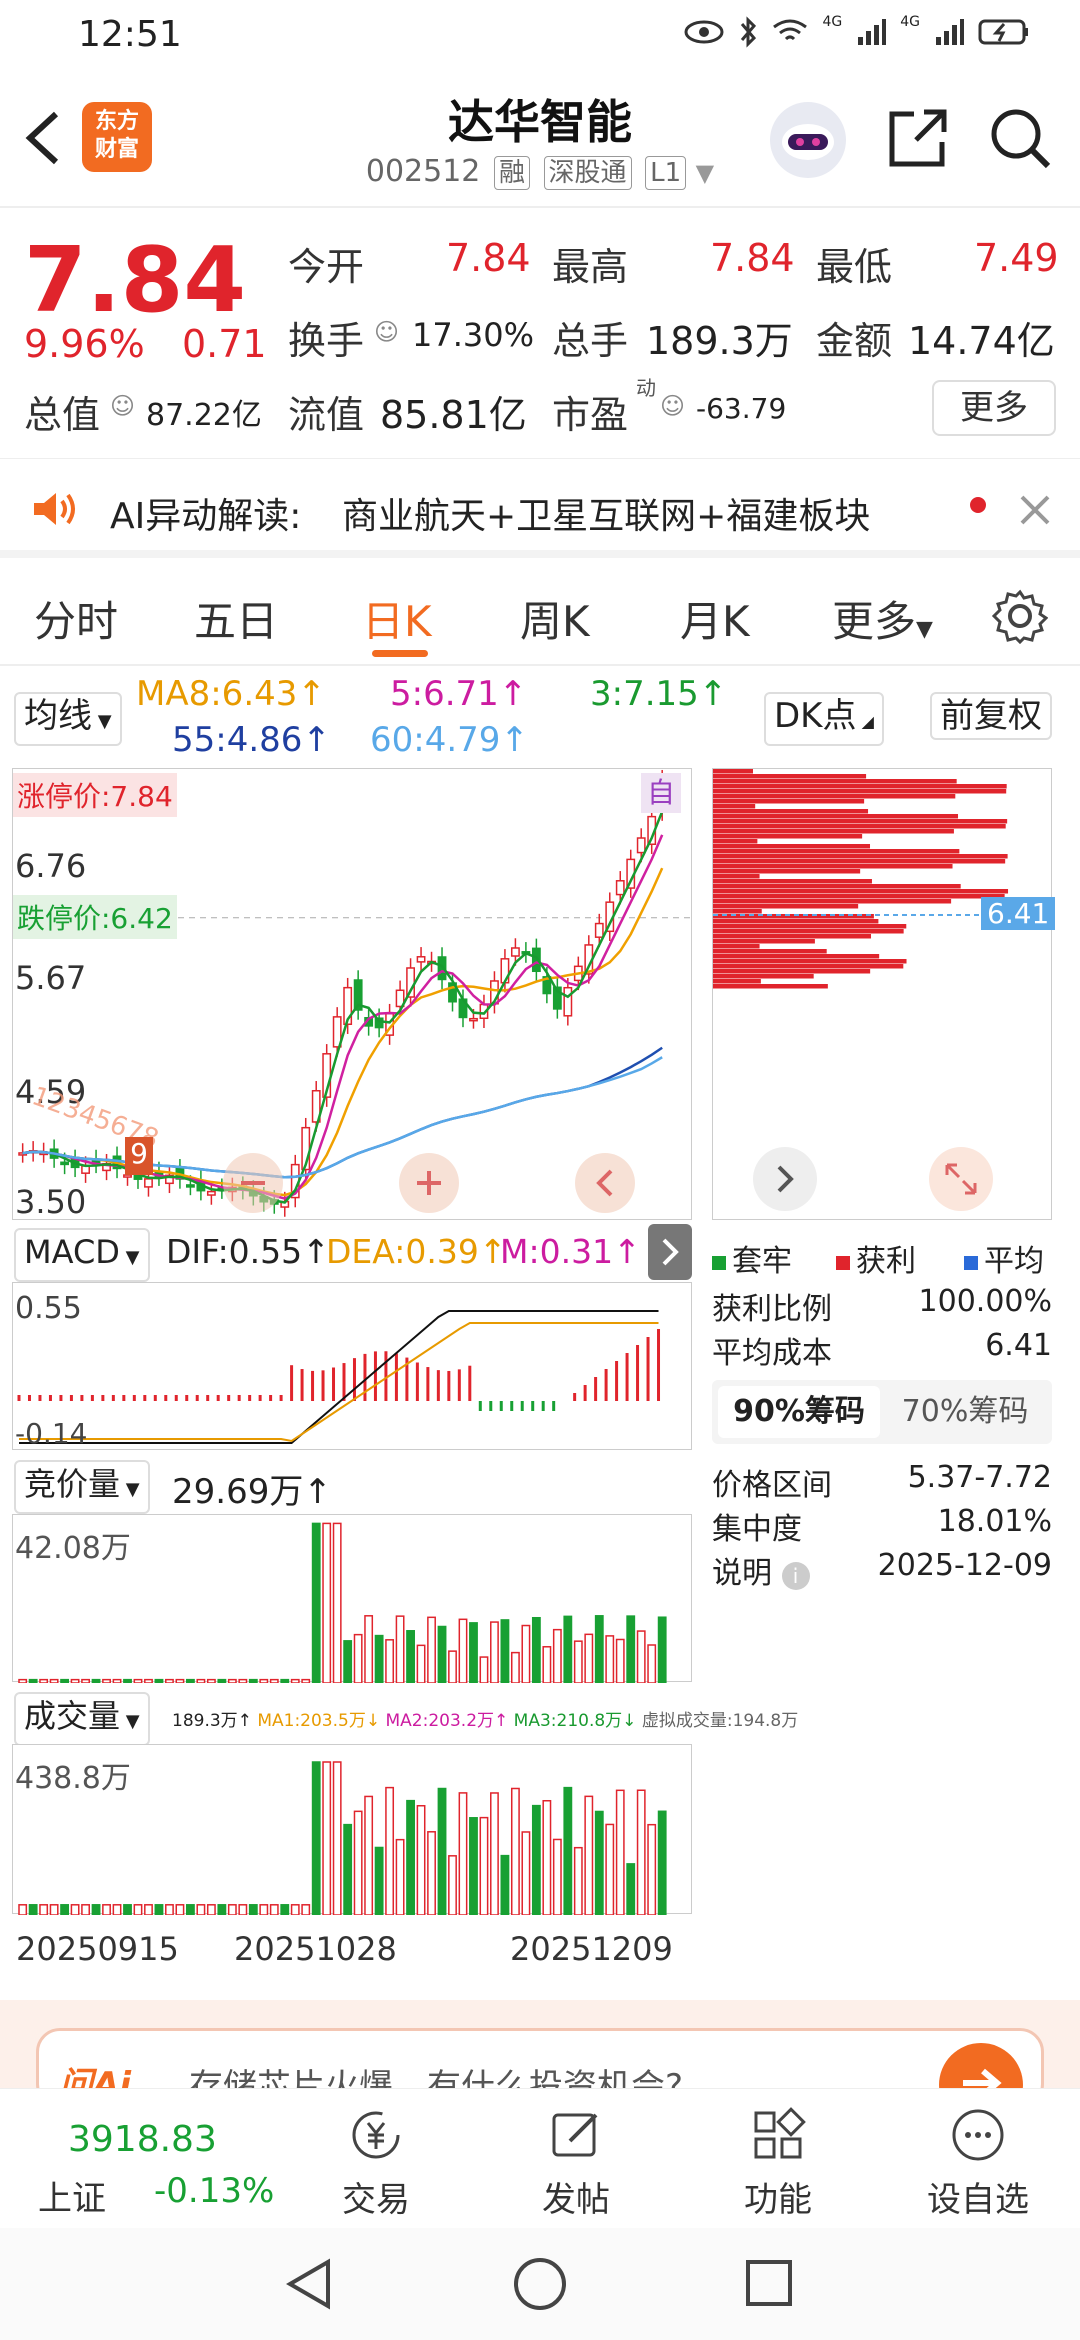 This screenshot has height=2340, width=1080. What do you see at coordinates (84, 344) in the screenshot?
I see `change-pct: 9.96%` at bounding box center [84, 344].